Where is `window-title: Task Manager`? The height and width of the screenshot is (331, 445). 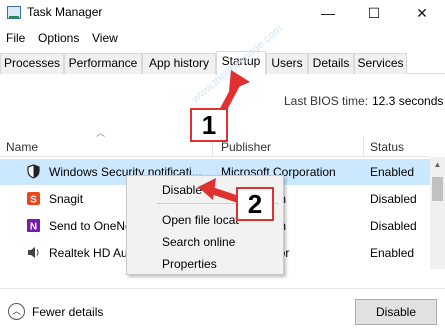
window-title: Task Manager is located at coordinates (65, 12).